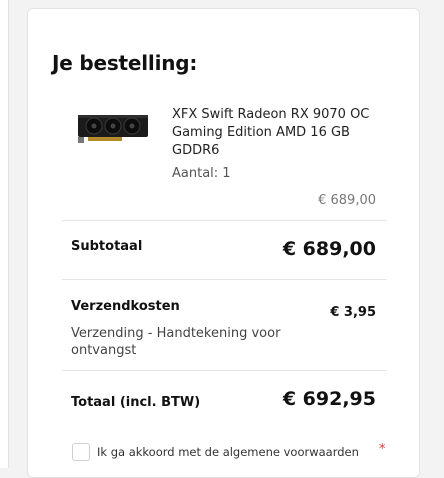 The image size is (444, 478). I want to click on product-price: € 689,00, so click(347, 200).